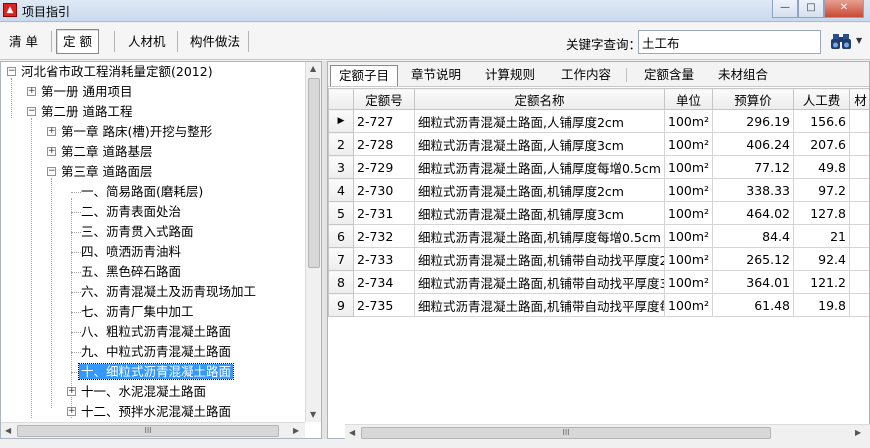  Describe the element at coordinates (821, 99) in the screenshot. I see `column-header-labor: 人工费` at that location.